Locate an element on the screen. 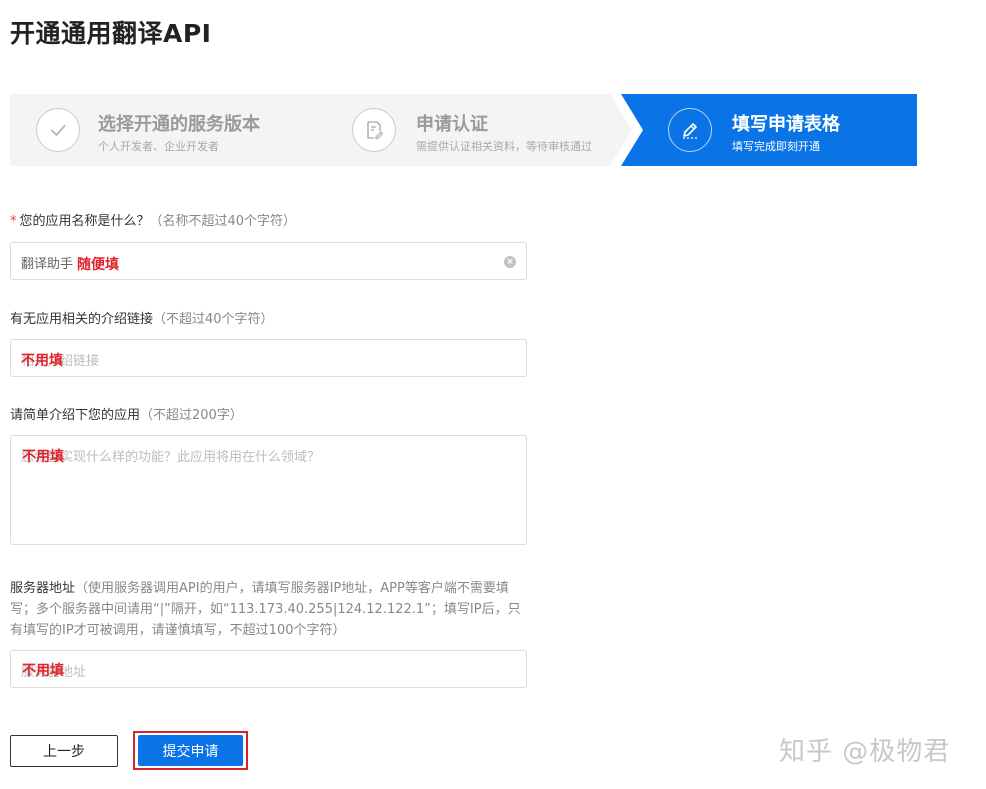 This screenshot has height=789, width=986. app-name-hint: （名称不超过40个字符） is located at coordinates (223, 221).